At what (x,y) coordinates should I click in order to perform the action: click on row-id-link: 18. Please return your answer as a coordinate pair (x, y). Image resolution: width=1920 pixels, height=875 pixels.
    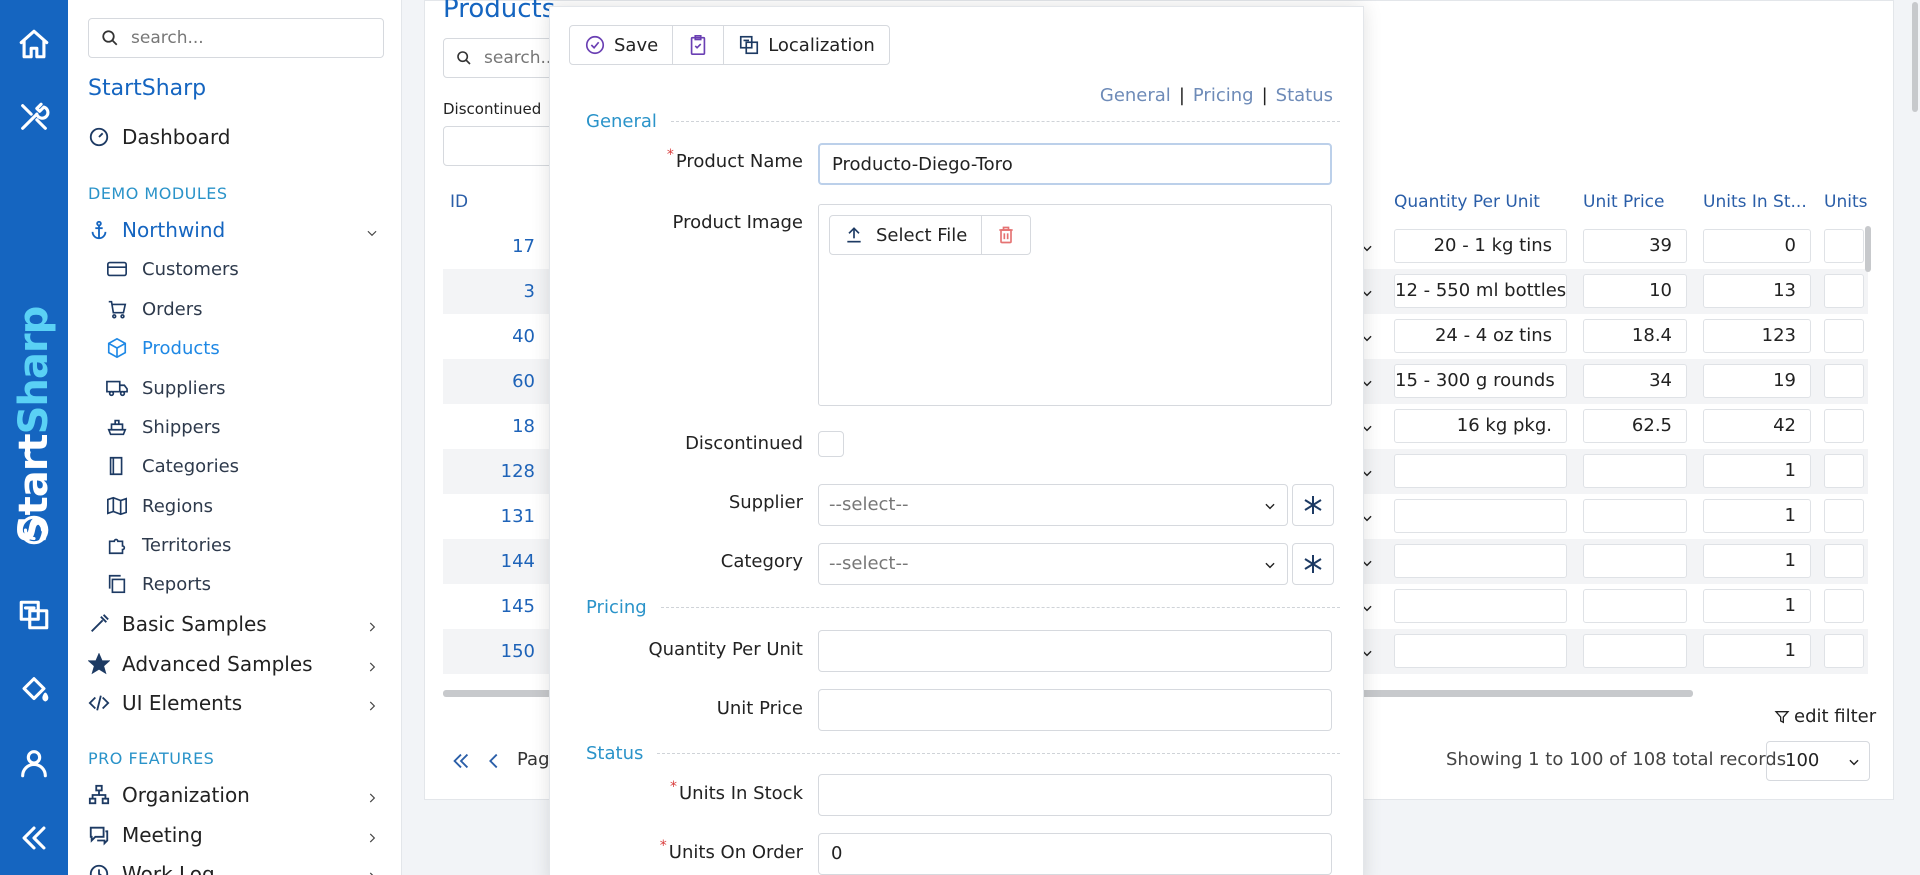
    Looking at the image, I should click on (489, 426).